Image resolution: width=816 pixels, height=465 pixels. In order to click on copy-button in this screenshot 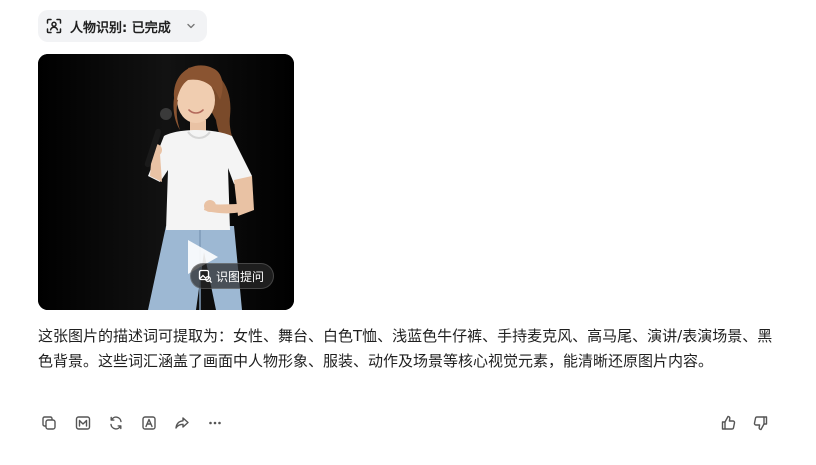, I will do `click(49, 423)`.